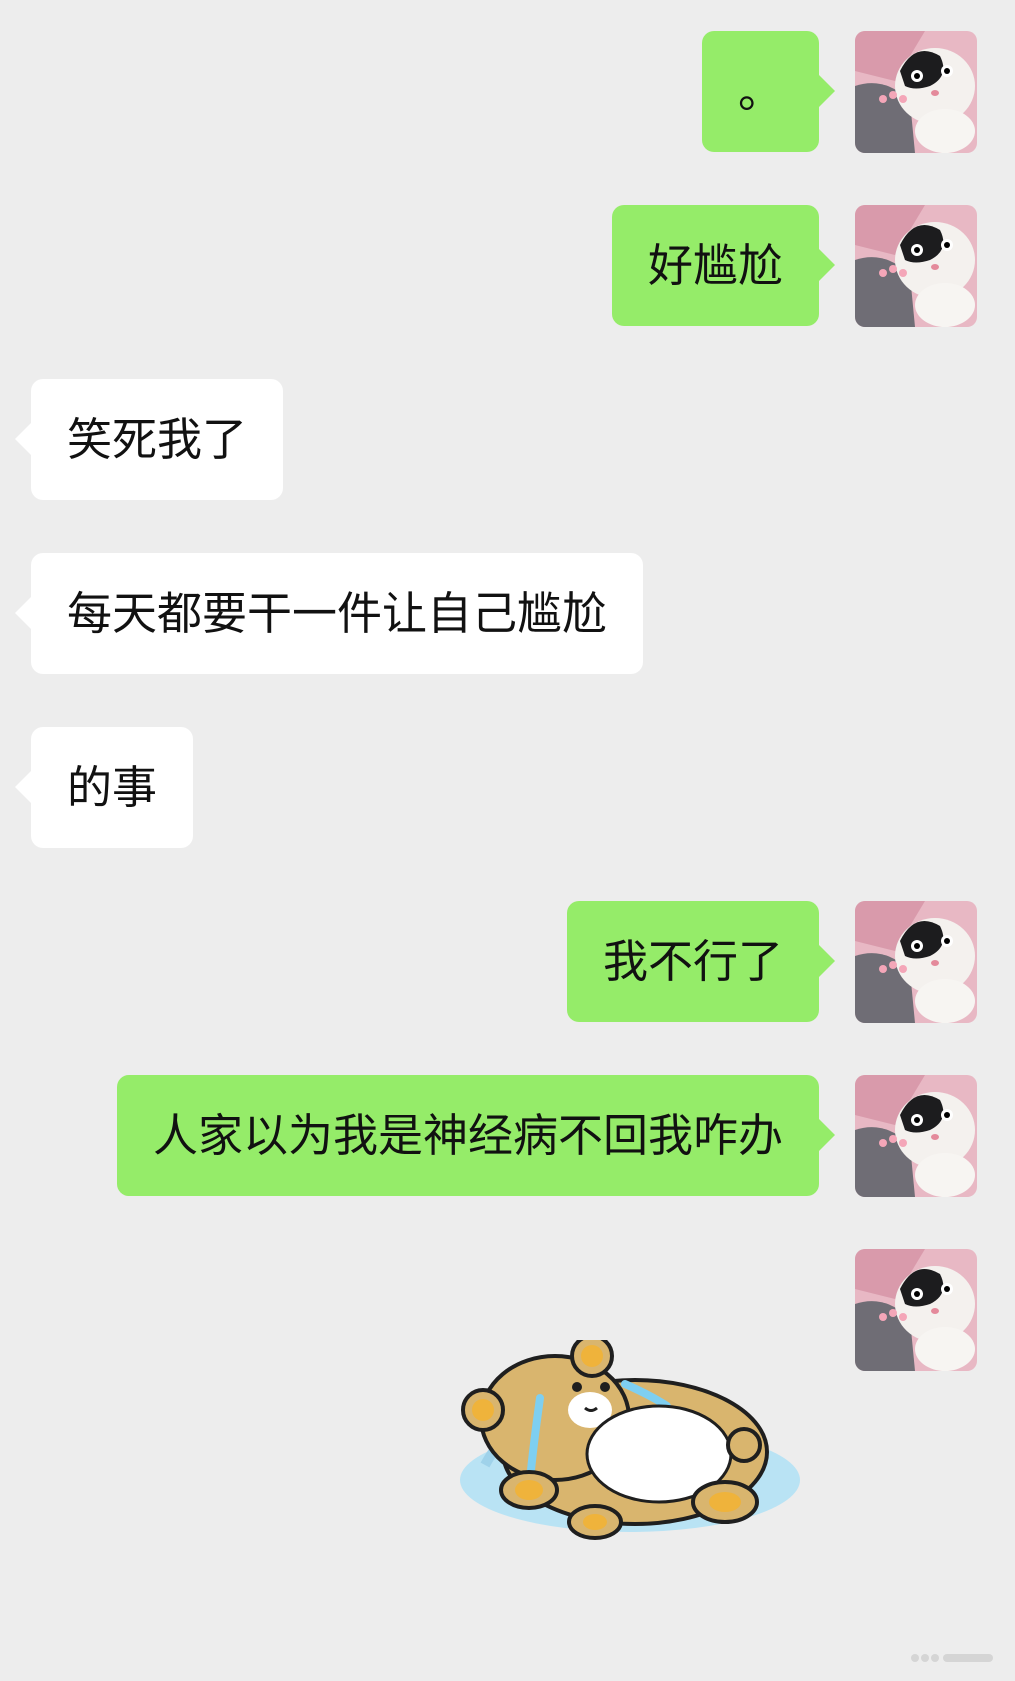  Describe the element at coordinates (507, 92) in the screenshot. I see `message-row: 。` at that location.